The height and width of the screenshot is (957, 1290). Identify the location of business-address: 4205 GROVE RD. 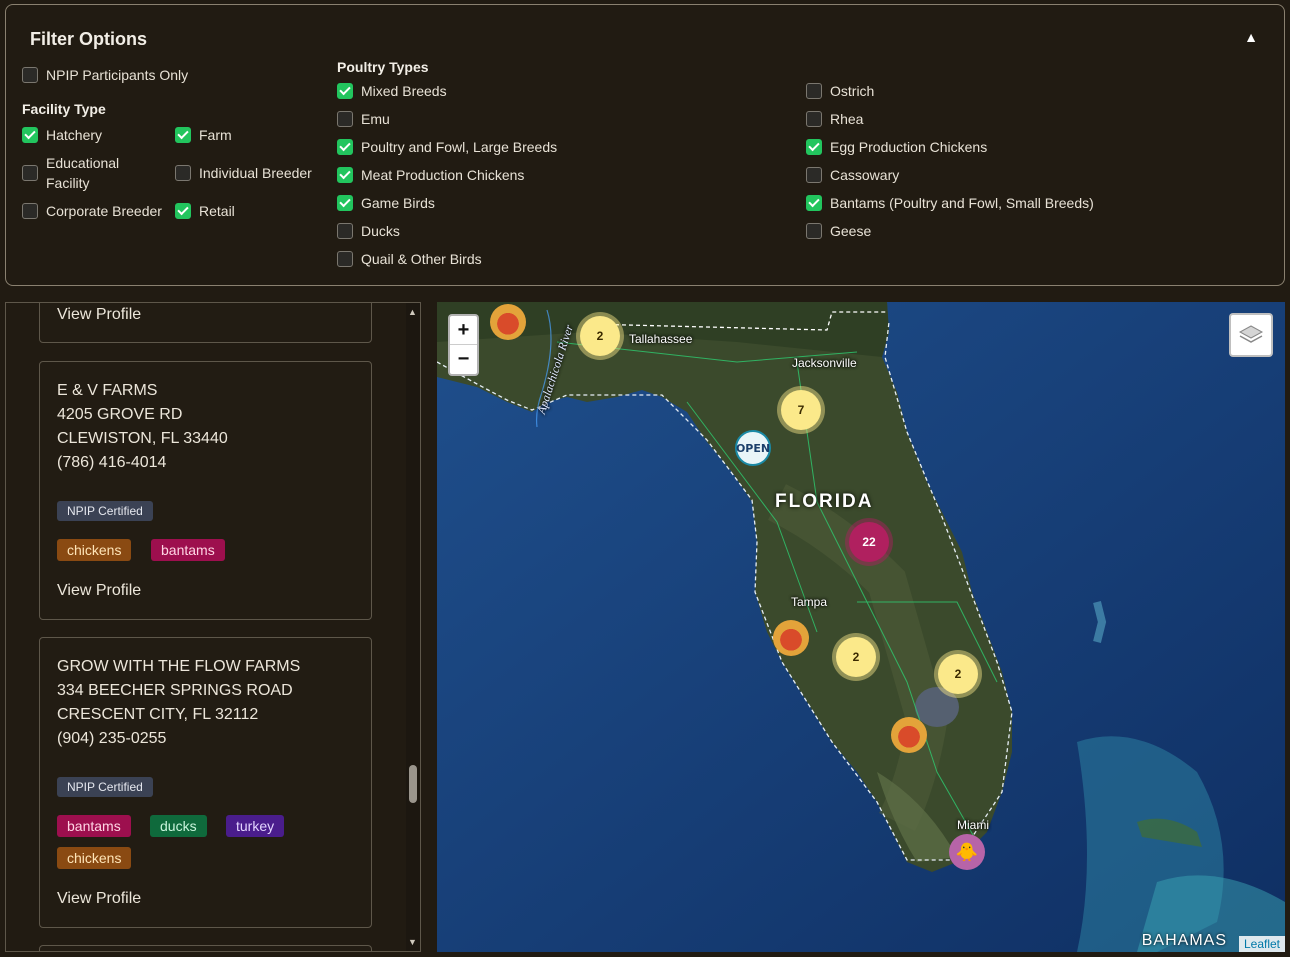
(120, 414).